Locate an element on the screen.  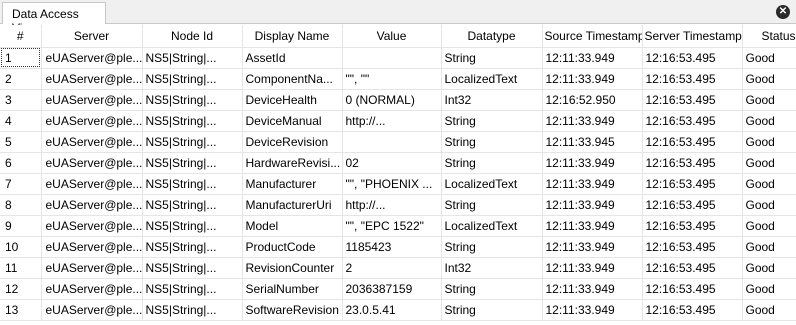
column-header-value: Value is located at coordinates (392, 36).